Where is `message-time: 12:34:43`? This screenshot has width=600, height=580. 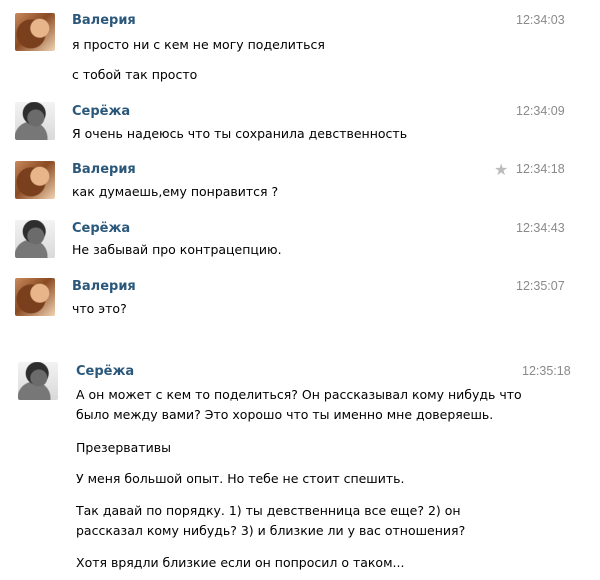 message-time: 12:34:43 is located at coordinates (540, 228).